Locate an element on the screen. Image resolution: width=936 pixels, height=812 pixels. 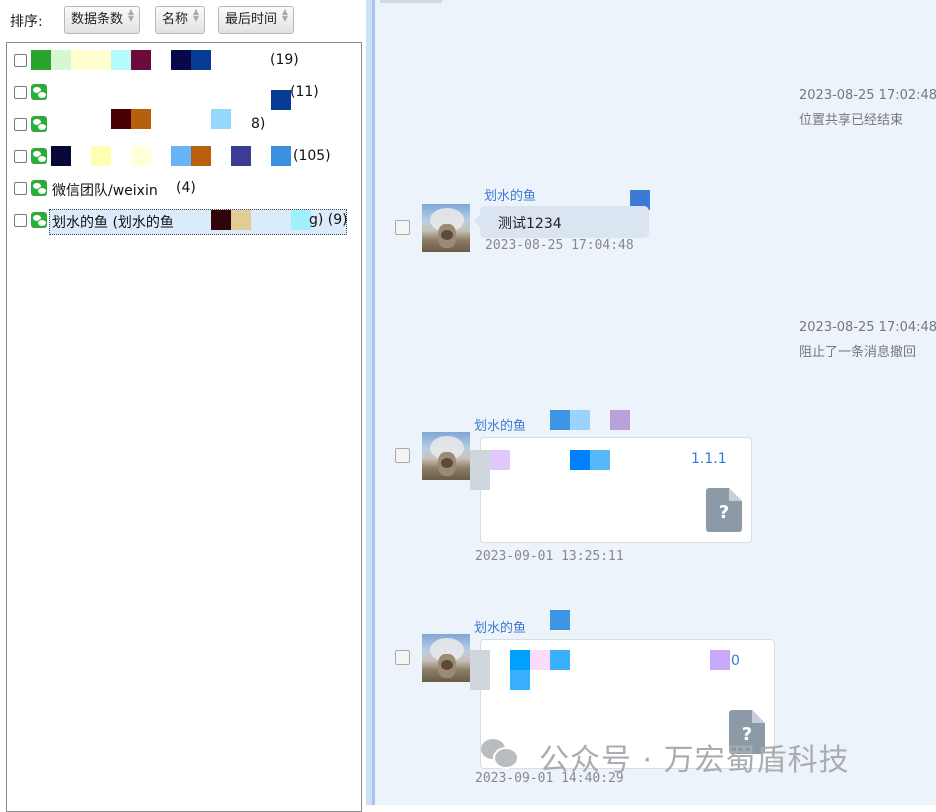
contact-count: (105) is located at coordinates (312, 156).